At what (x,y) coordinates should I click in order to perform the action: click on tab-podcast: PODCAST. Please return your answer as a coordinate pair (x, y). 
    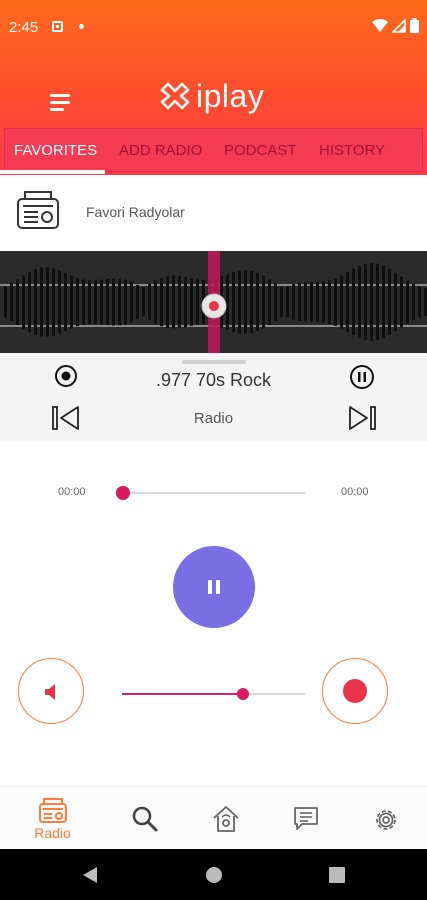
    Looking at the image, I should click on (265, 150).